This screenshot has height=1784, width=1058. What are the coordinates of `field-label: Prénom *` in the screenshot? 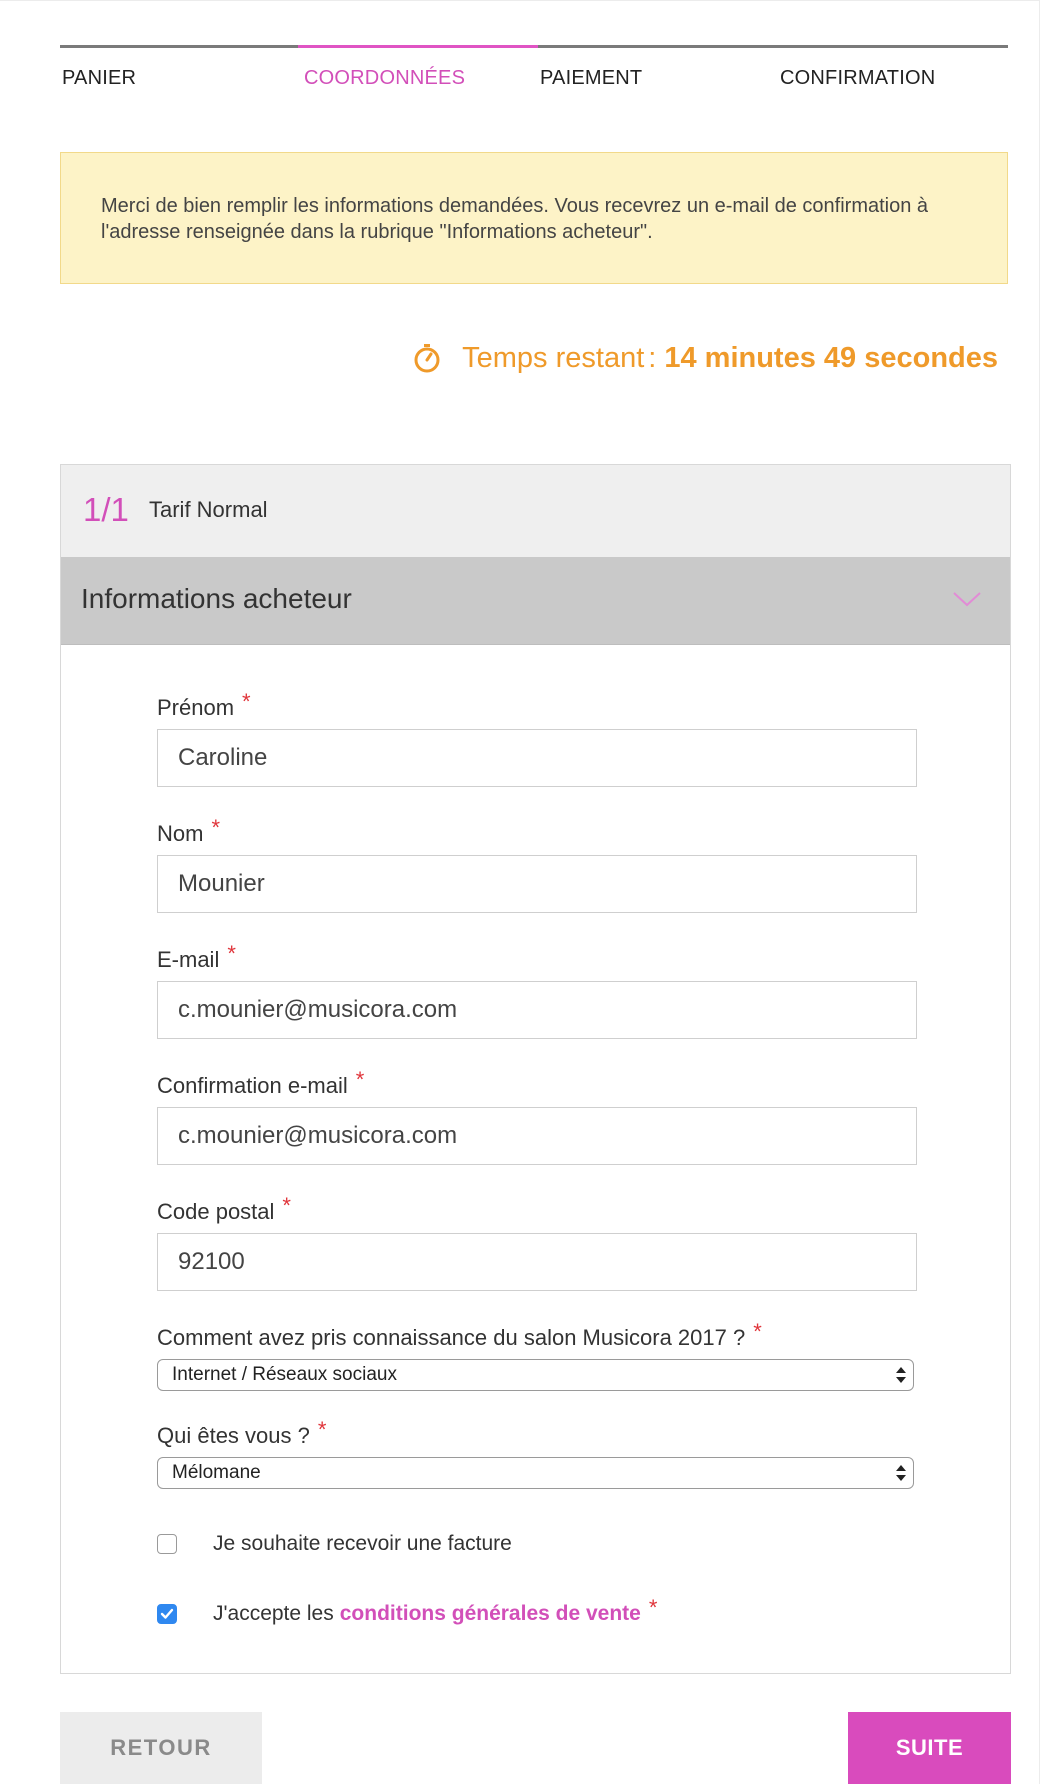 It's located at (539, 706).